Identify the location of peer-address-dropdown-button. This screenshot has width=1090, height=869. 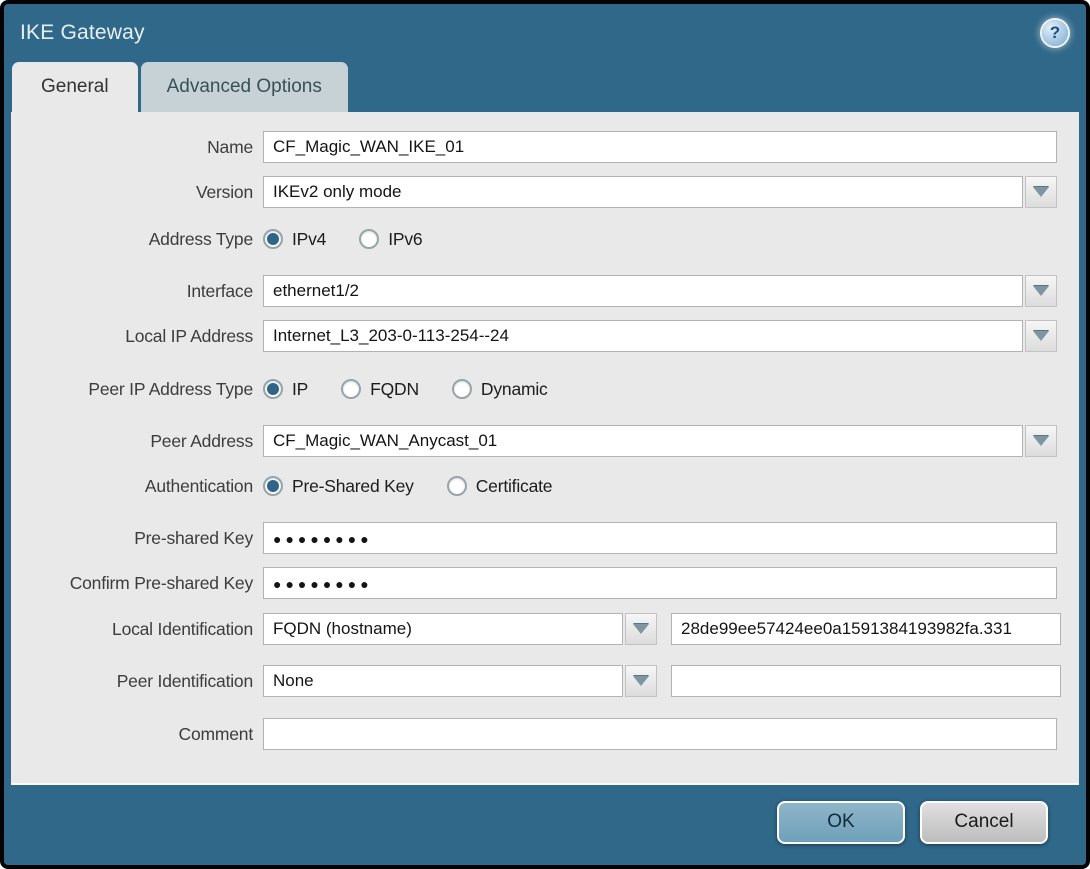
(1041, 441).